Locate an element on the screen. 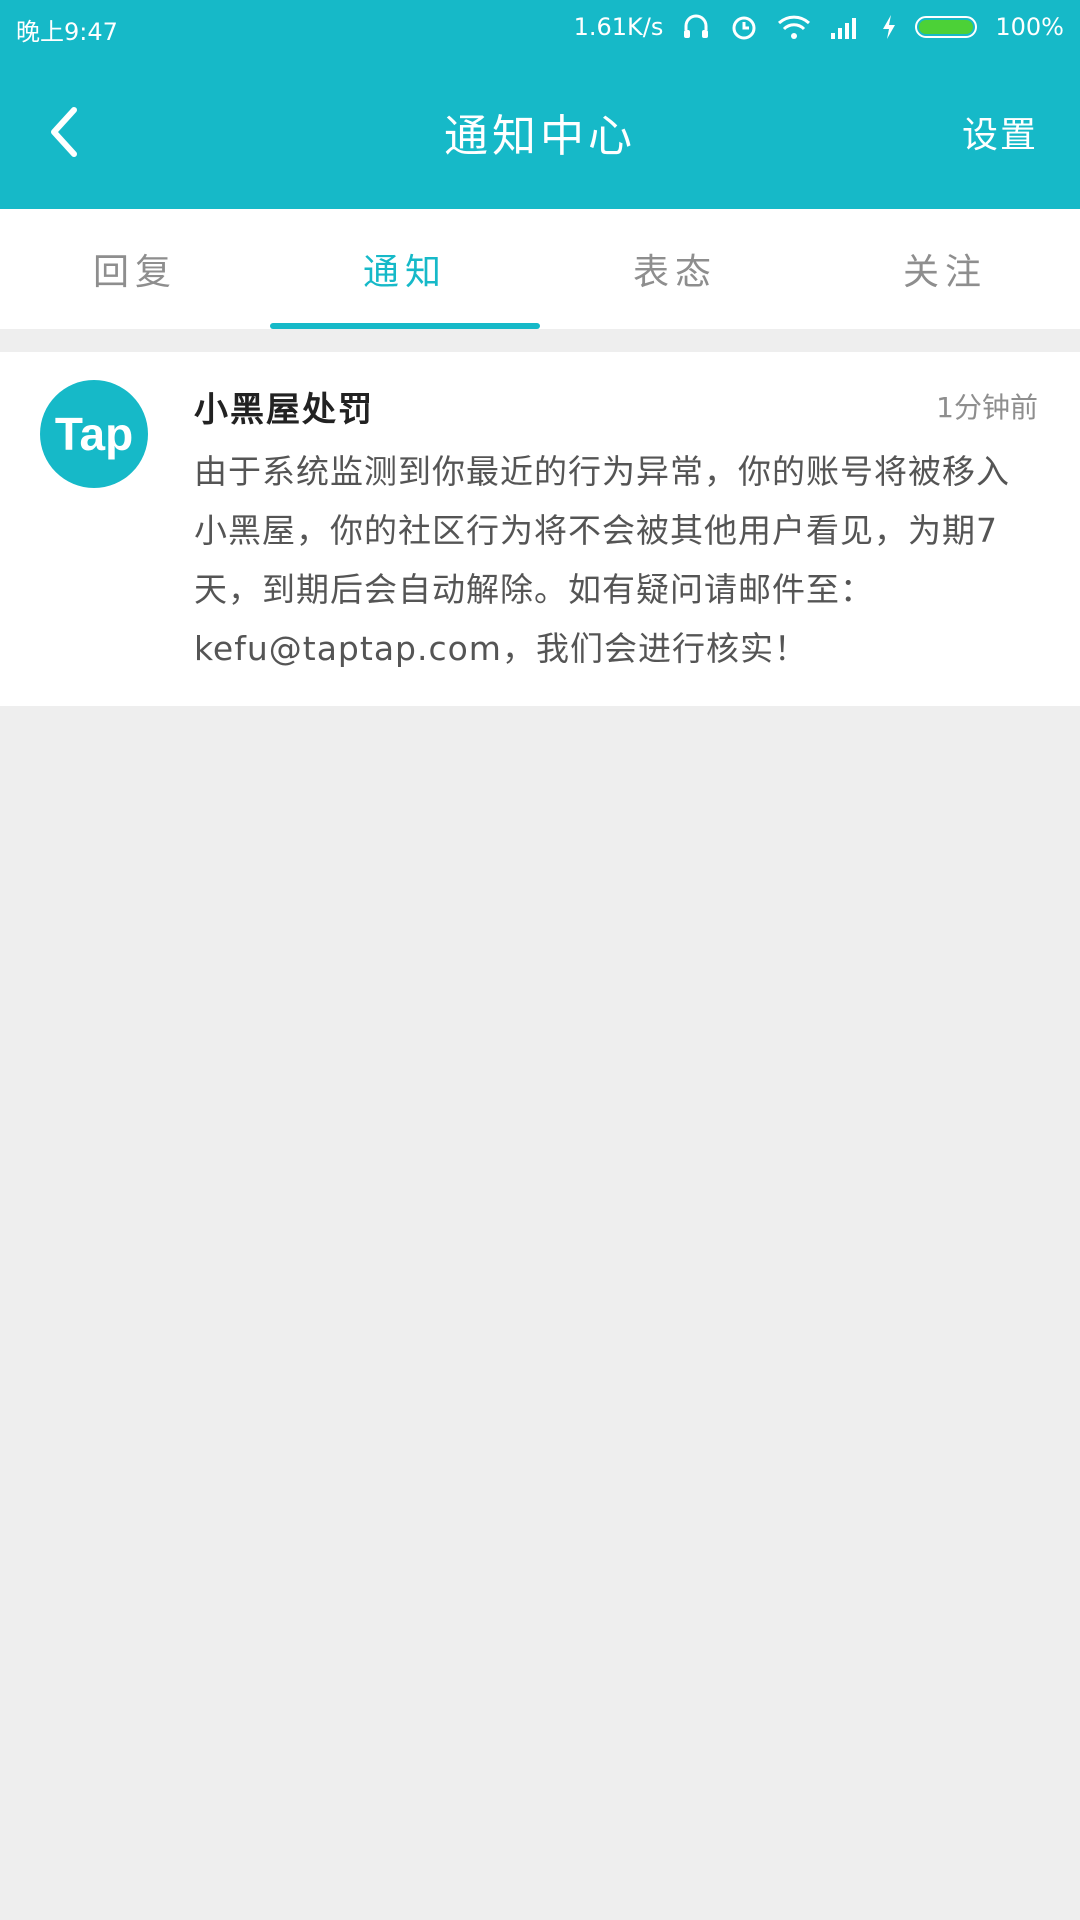 The height and width of the screenshot is (1920, 1080). tab-notification: 通知 is located at coordinates (405, 269).